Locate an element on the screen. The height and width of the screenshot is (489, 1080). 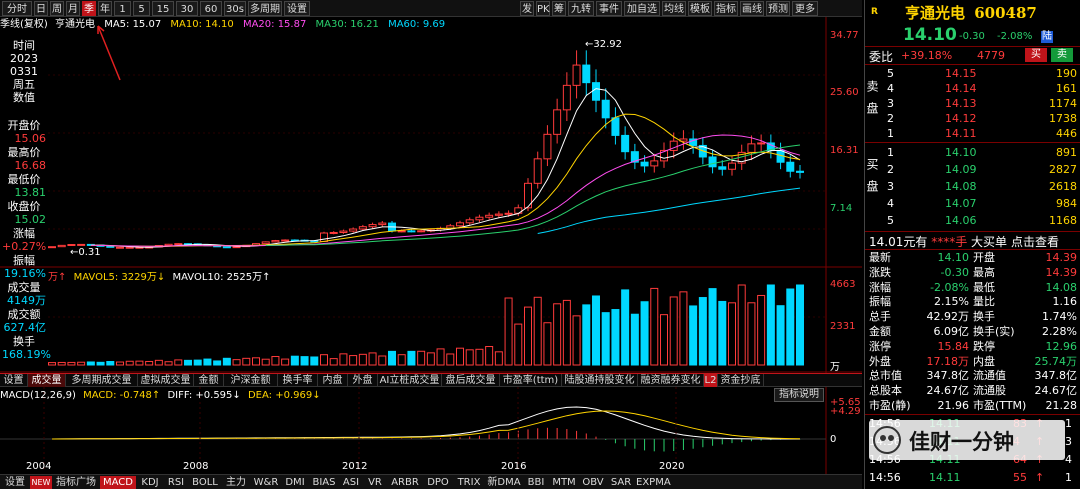
volume-tab: 市盈率(ttm) is located at coordinates (531, 380).